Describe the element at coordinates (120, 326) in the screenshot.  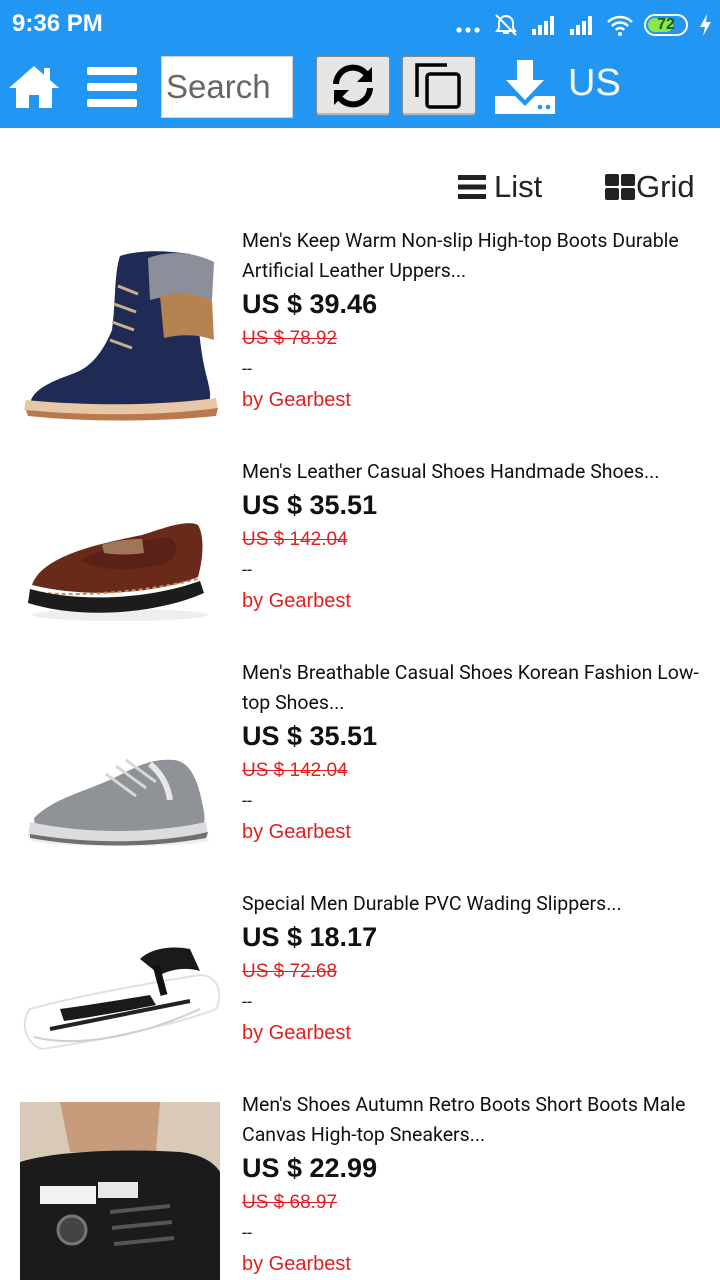
I see `product-image-navy-boot` at that location.